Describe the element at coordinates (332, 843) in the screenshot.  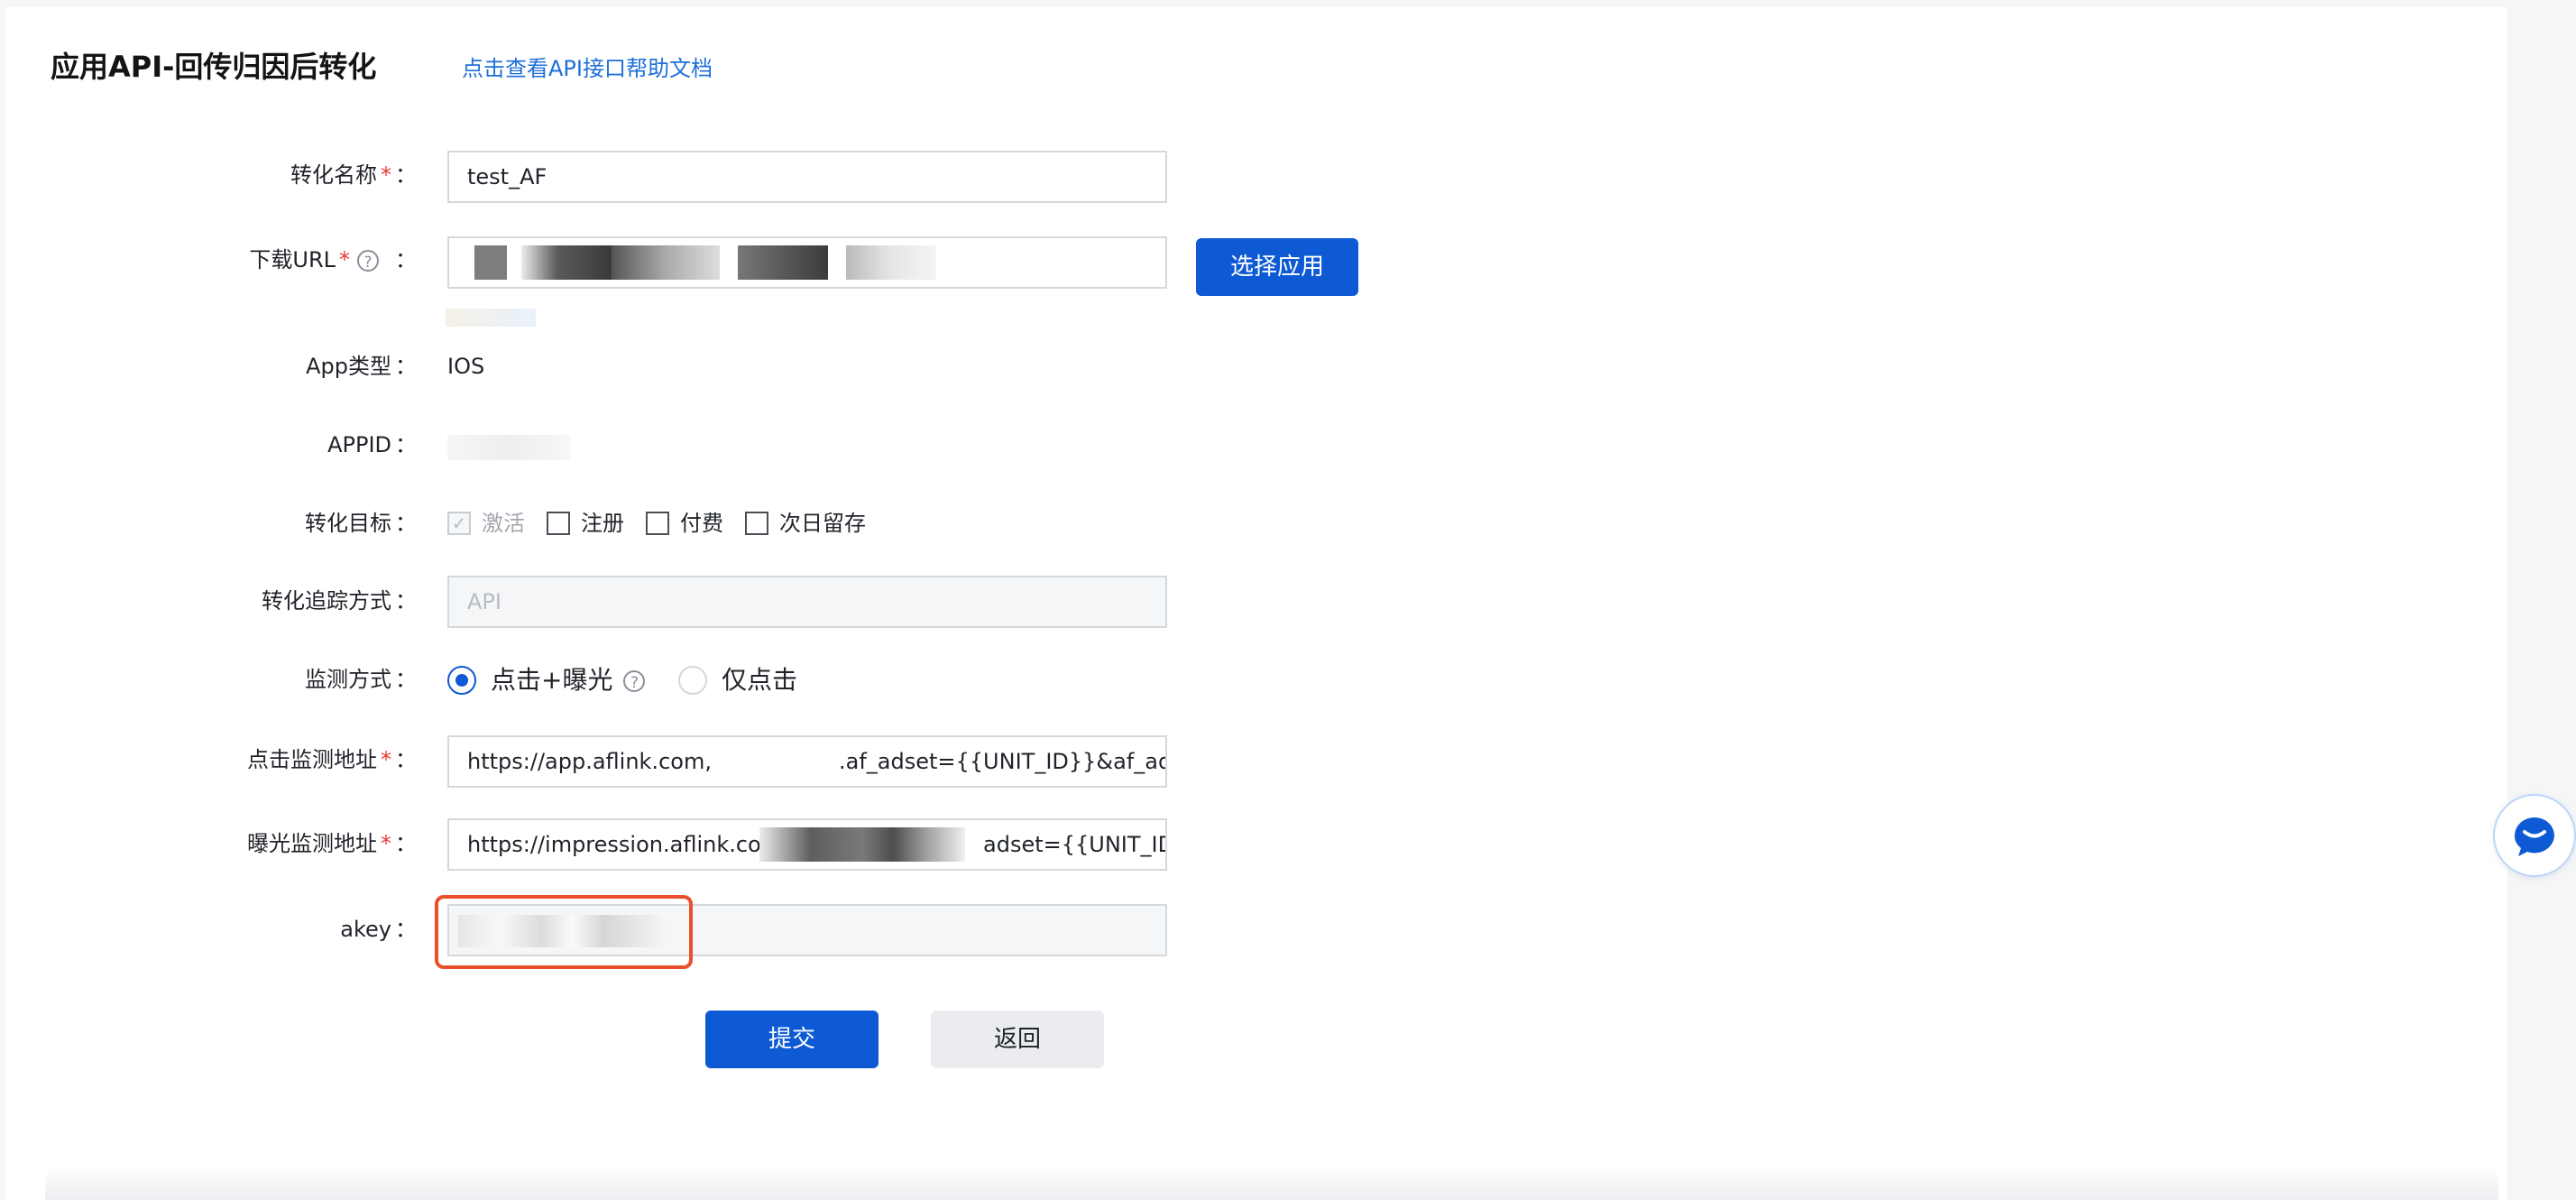
I see `impression-url-label: 曝光监测地址 *：` at that location.